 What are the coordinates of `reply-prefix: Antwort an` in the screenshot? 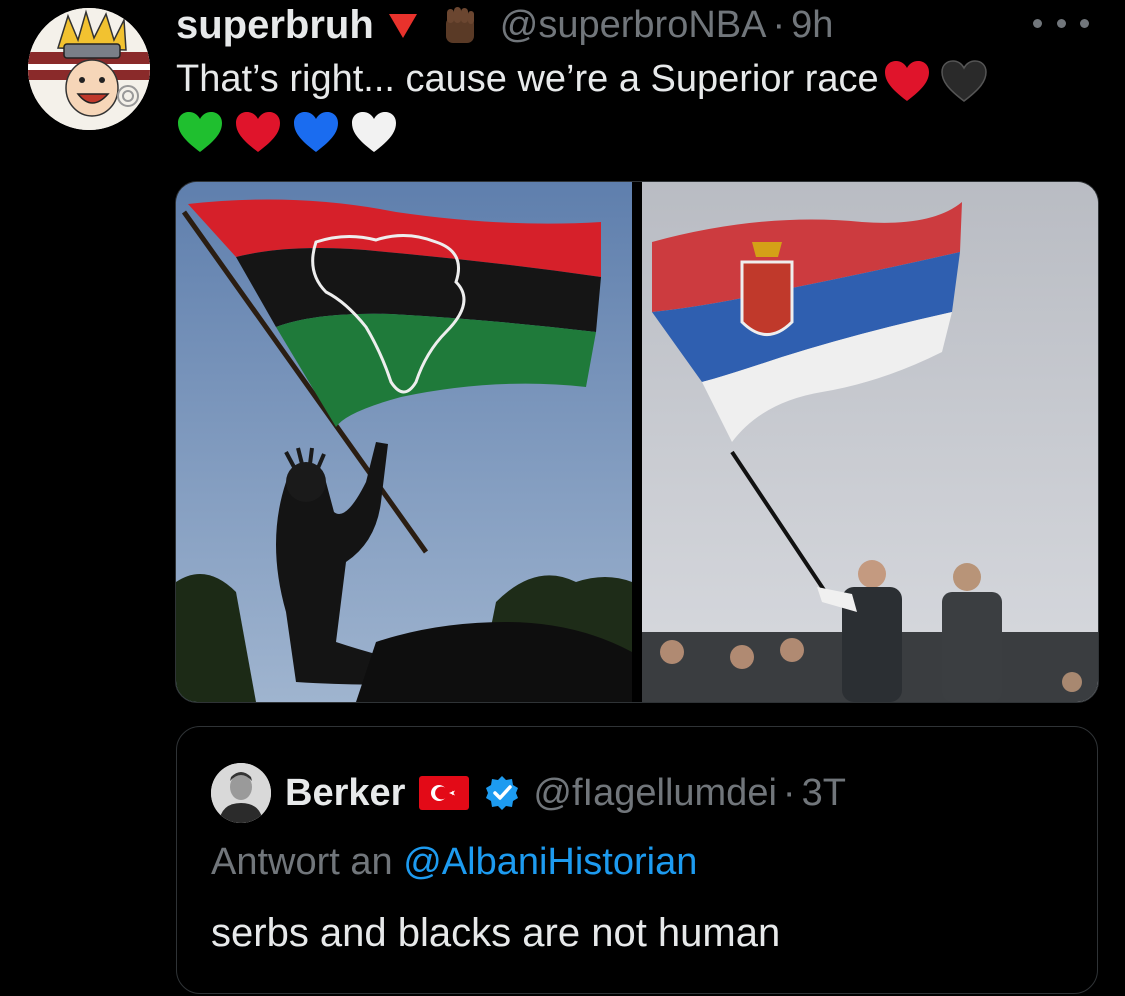 It's located at (302, 862).